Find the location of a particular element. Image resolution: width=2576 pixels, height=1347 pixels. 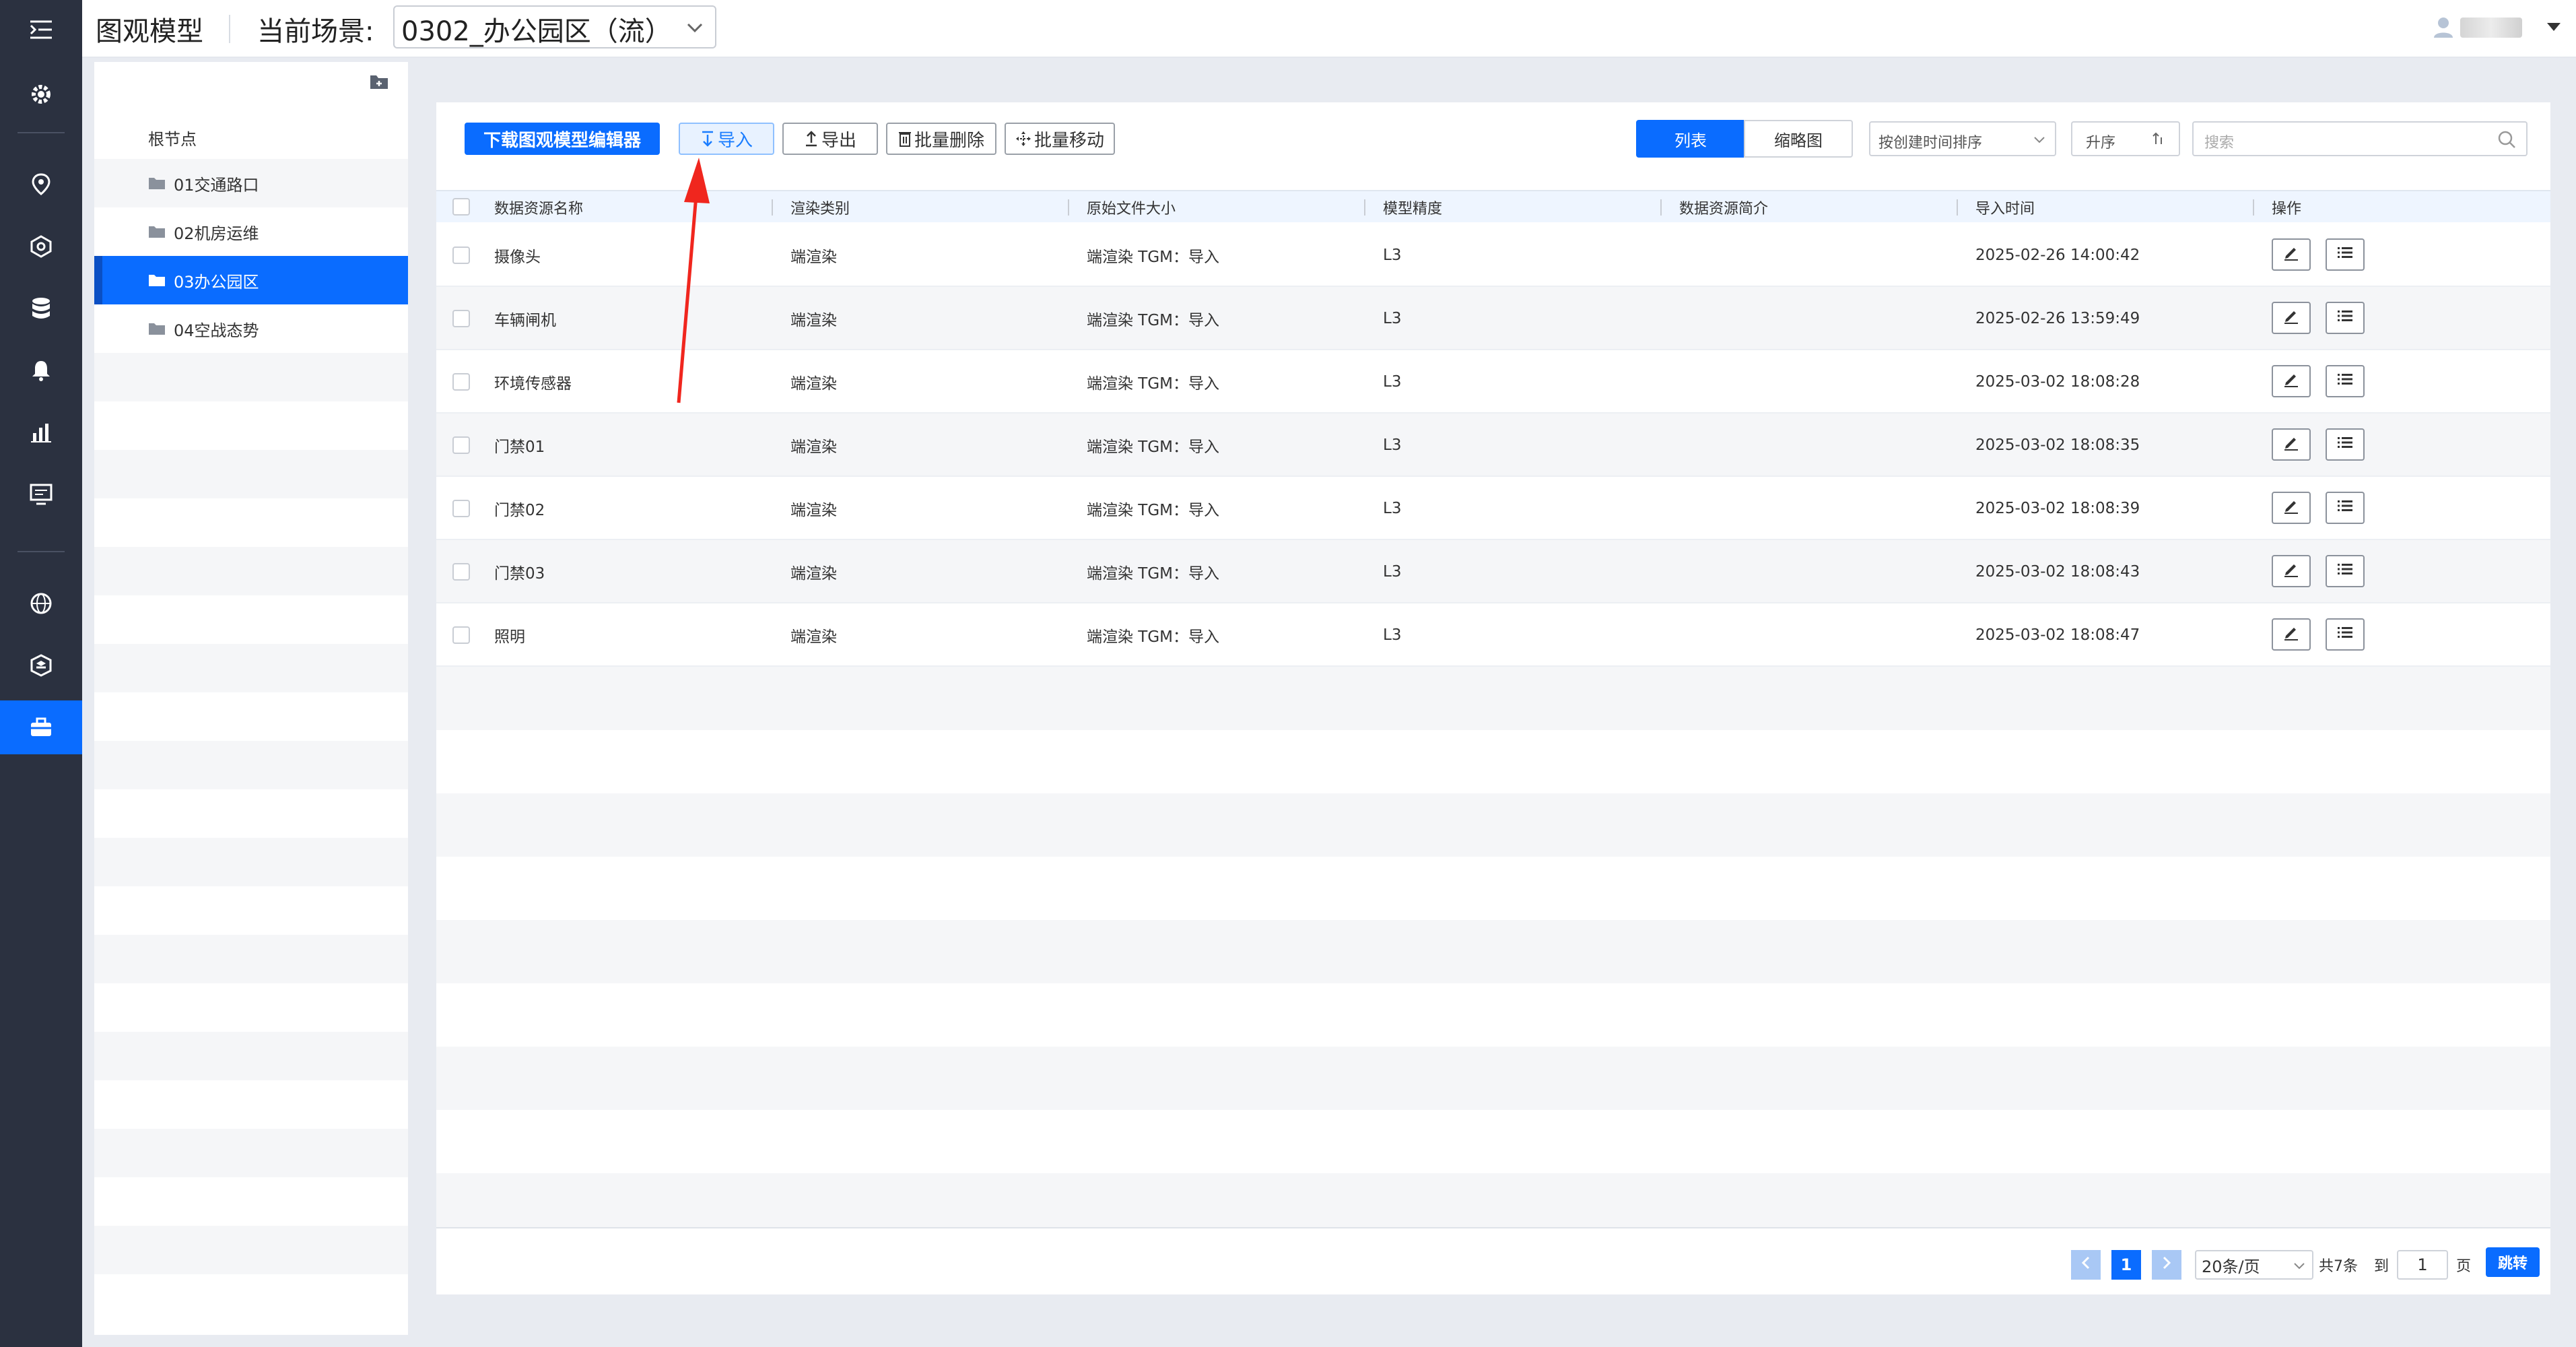

sort-field-select: 按创建时间排序 is located at coordinates (1962, 138).